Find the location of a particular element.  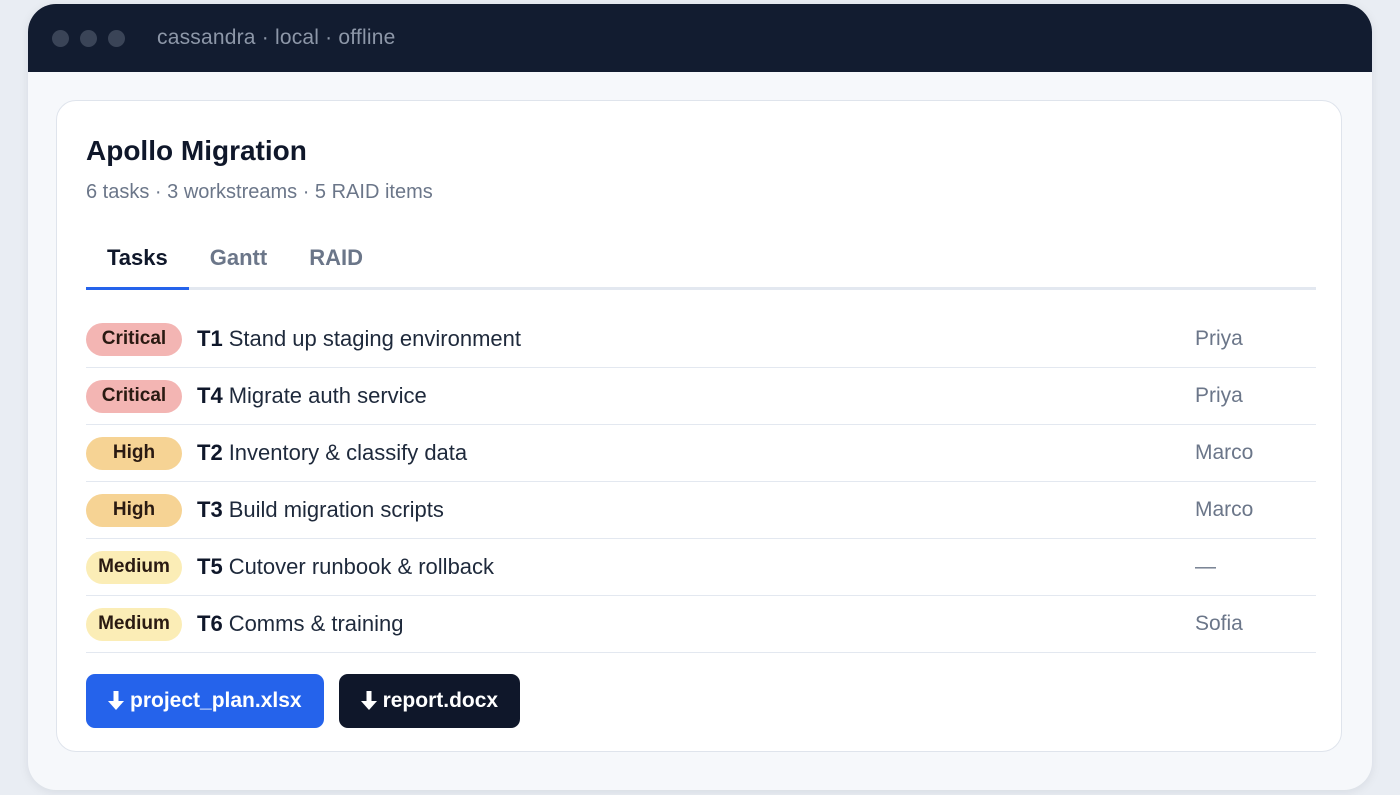

download-label: report.docx is located at coordinates (440, 700).